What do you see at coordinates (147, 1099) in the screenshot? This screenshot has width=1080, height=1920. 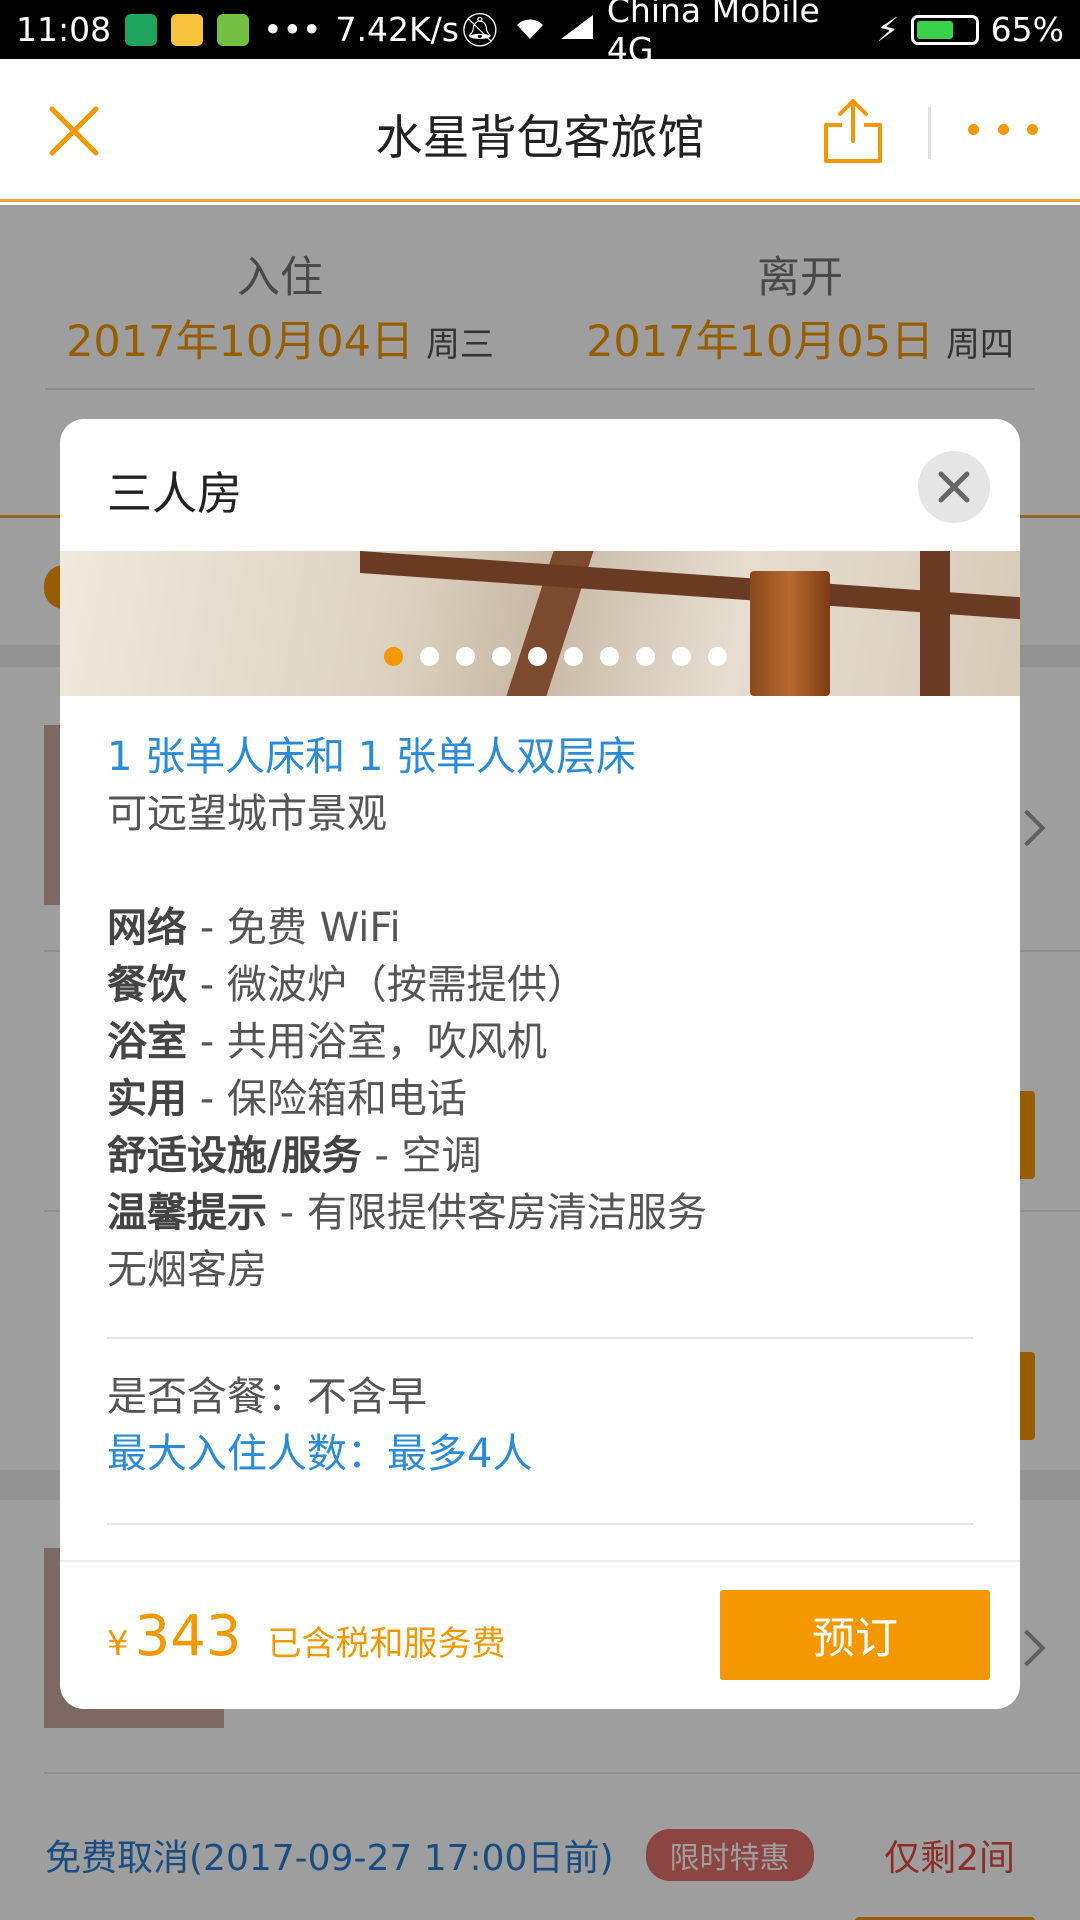 I see `amenity-category: 实用` at bounding box center [147, 1099].